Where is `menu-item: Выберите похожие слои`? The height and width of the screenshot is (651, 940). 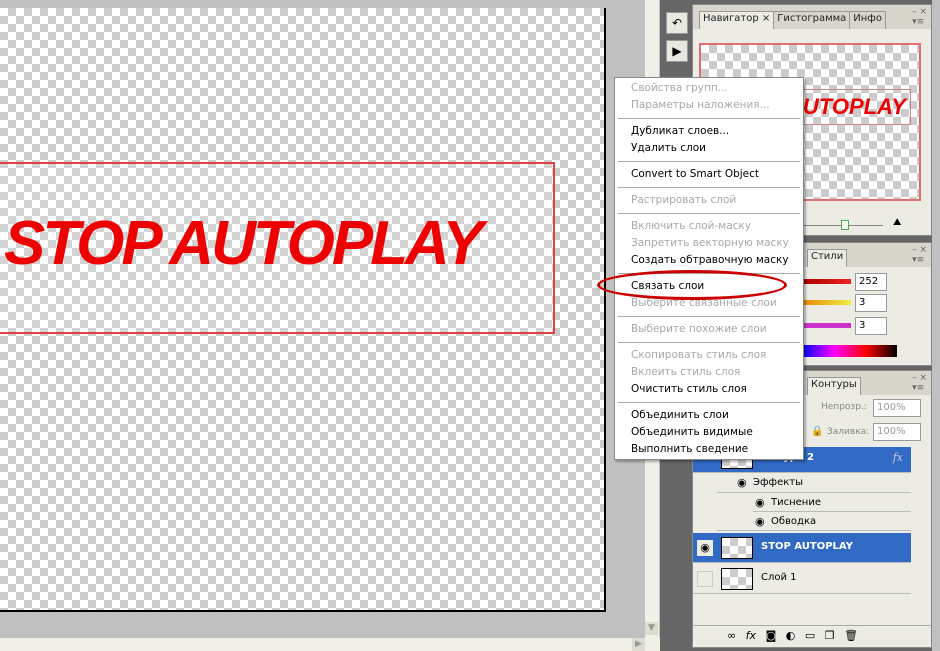 menu-item: Выберите похожие слои is located at coordinates (699, 329).